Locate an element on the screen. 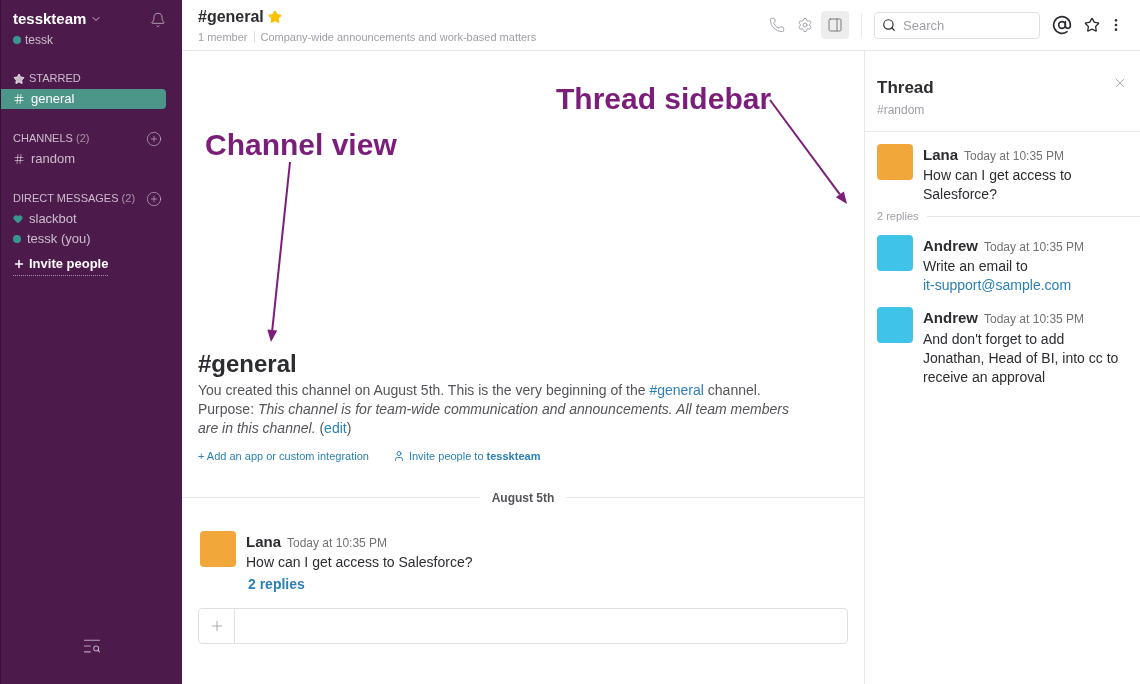  channel-topic: Company-wide announcements and work-based matters is located at coordinates (398, 37).